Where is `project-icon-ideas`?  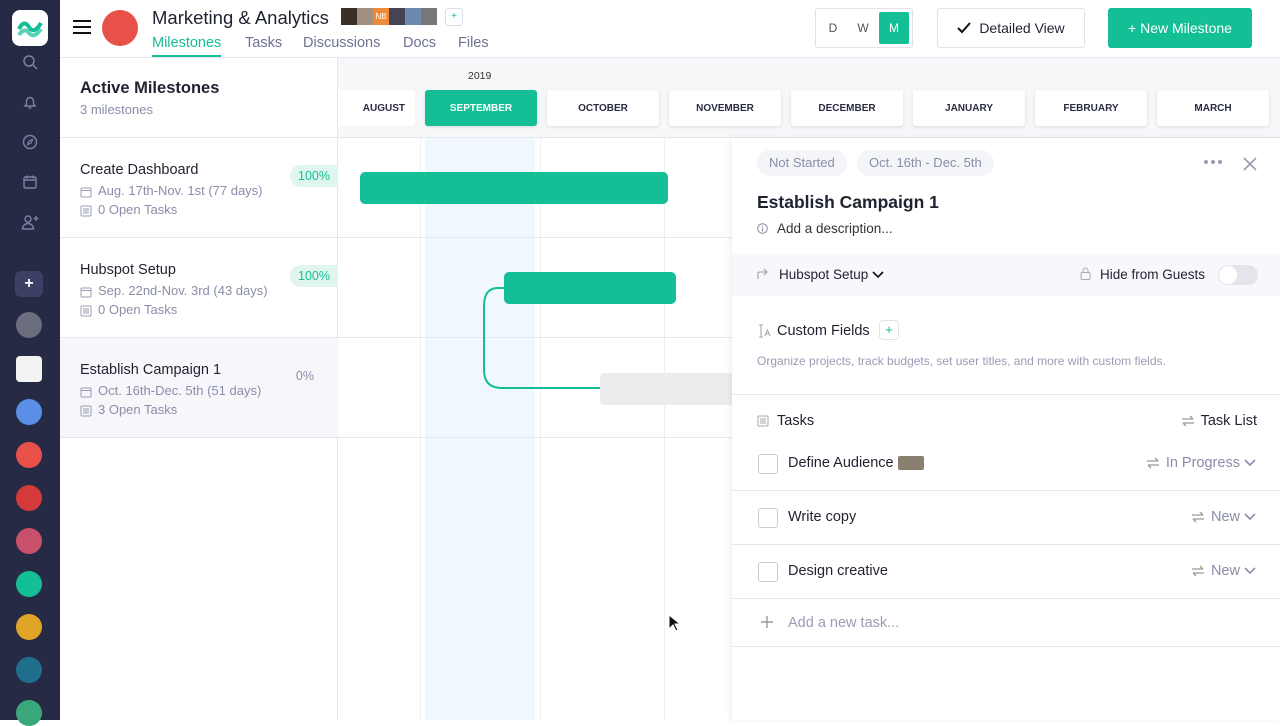 project-icon-ideas is located at coordinates (29, 713).